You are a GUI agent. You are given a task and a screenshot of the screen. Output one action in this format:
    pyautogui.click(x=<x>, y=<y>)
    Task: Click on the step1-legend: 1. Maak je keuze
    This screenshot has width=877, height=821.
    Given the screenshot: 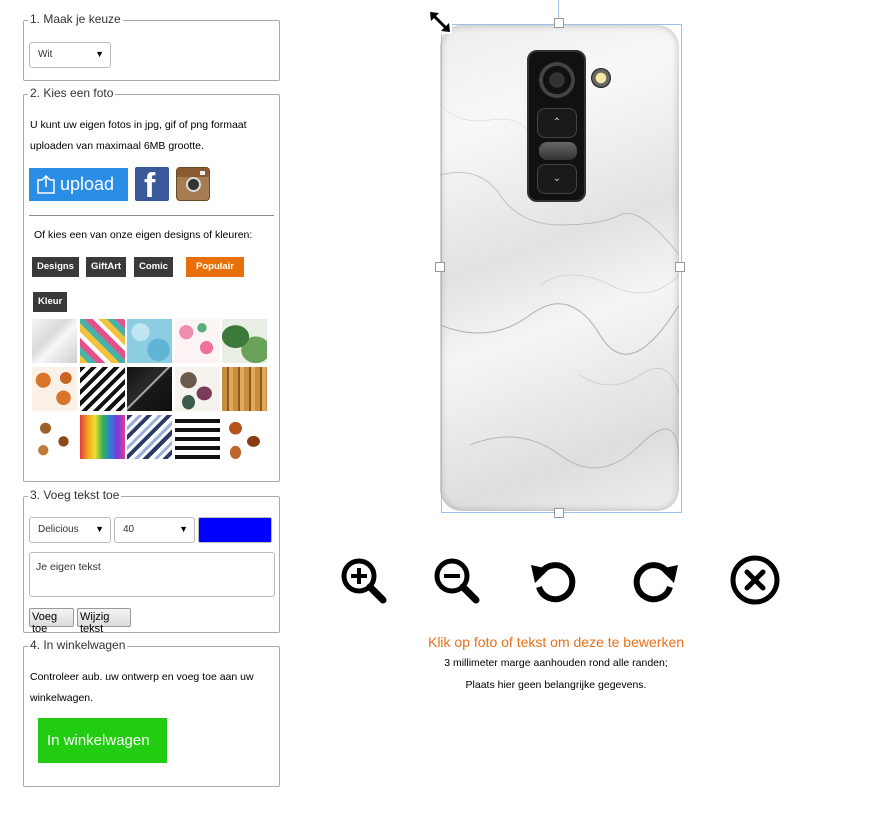 What is the action you would take?
    pyautogui.click(x=75, y=19)
    